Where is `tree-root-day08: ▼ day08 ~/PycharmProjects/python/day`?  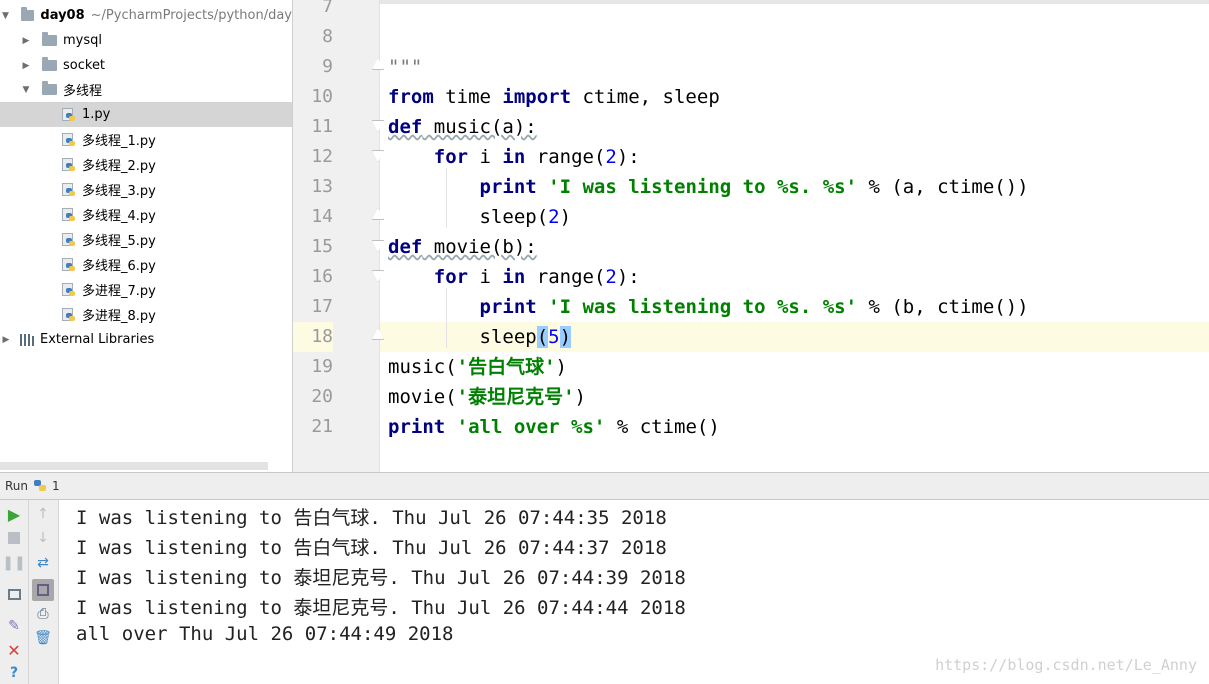
tree-root-day08: ▼ day08 ~/PycharmProjects/python/day is located at coordinates (146, 15).